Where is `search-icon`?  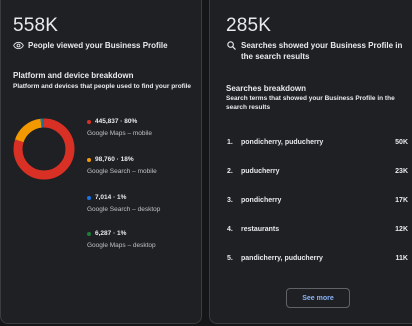
search-icon is located at coordinates (231, 45).